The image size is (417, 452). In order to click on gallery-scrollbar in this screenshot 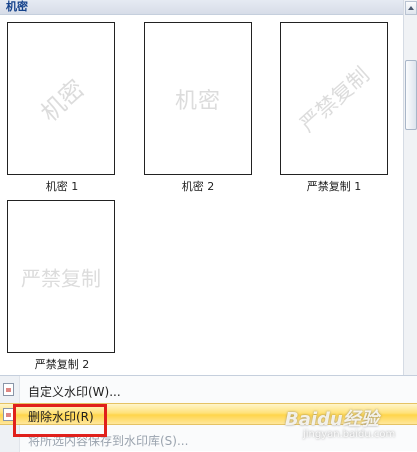, I will do `click(410, 187)`.